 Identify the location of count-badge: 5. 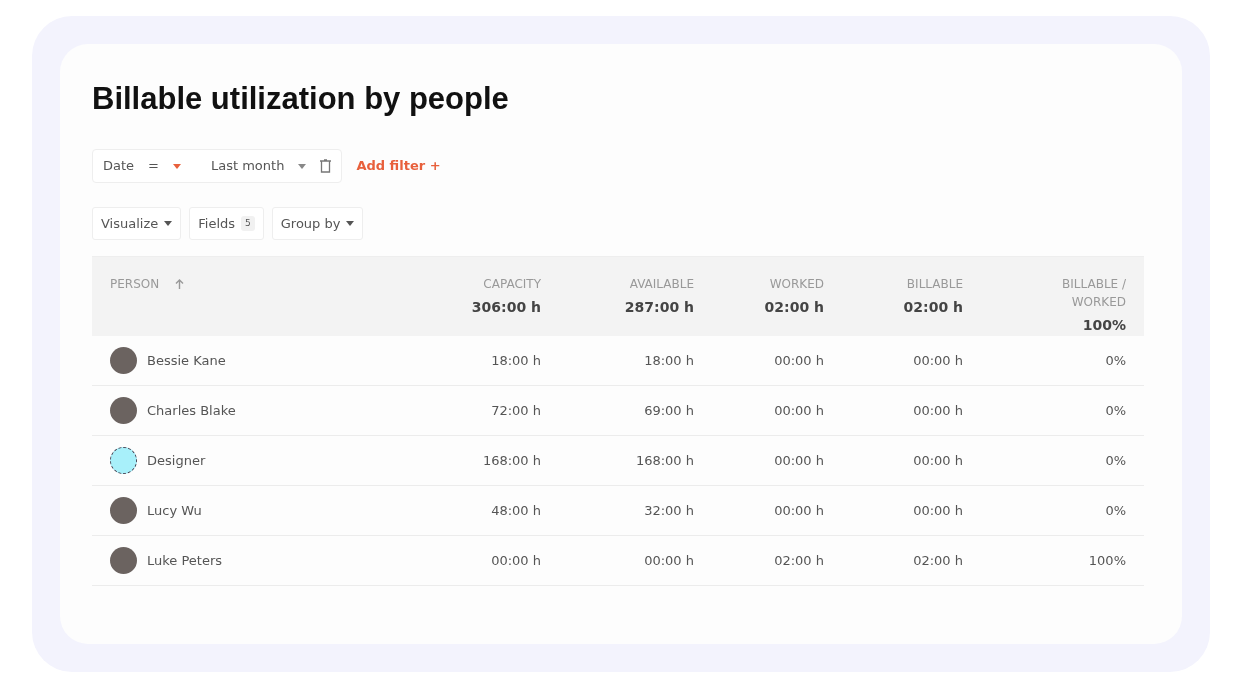
(248, 223).